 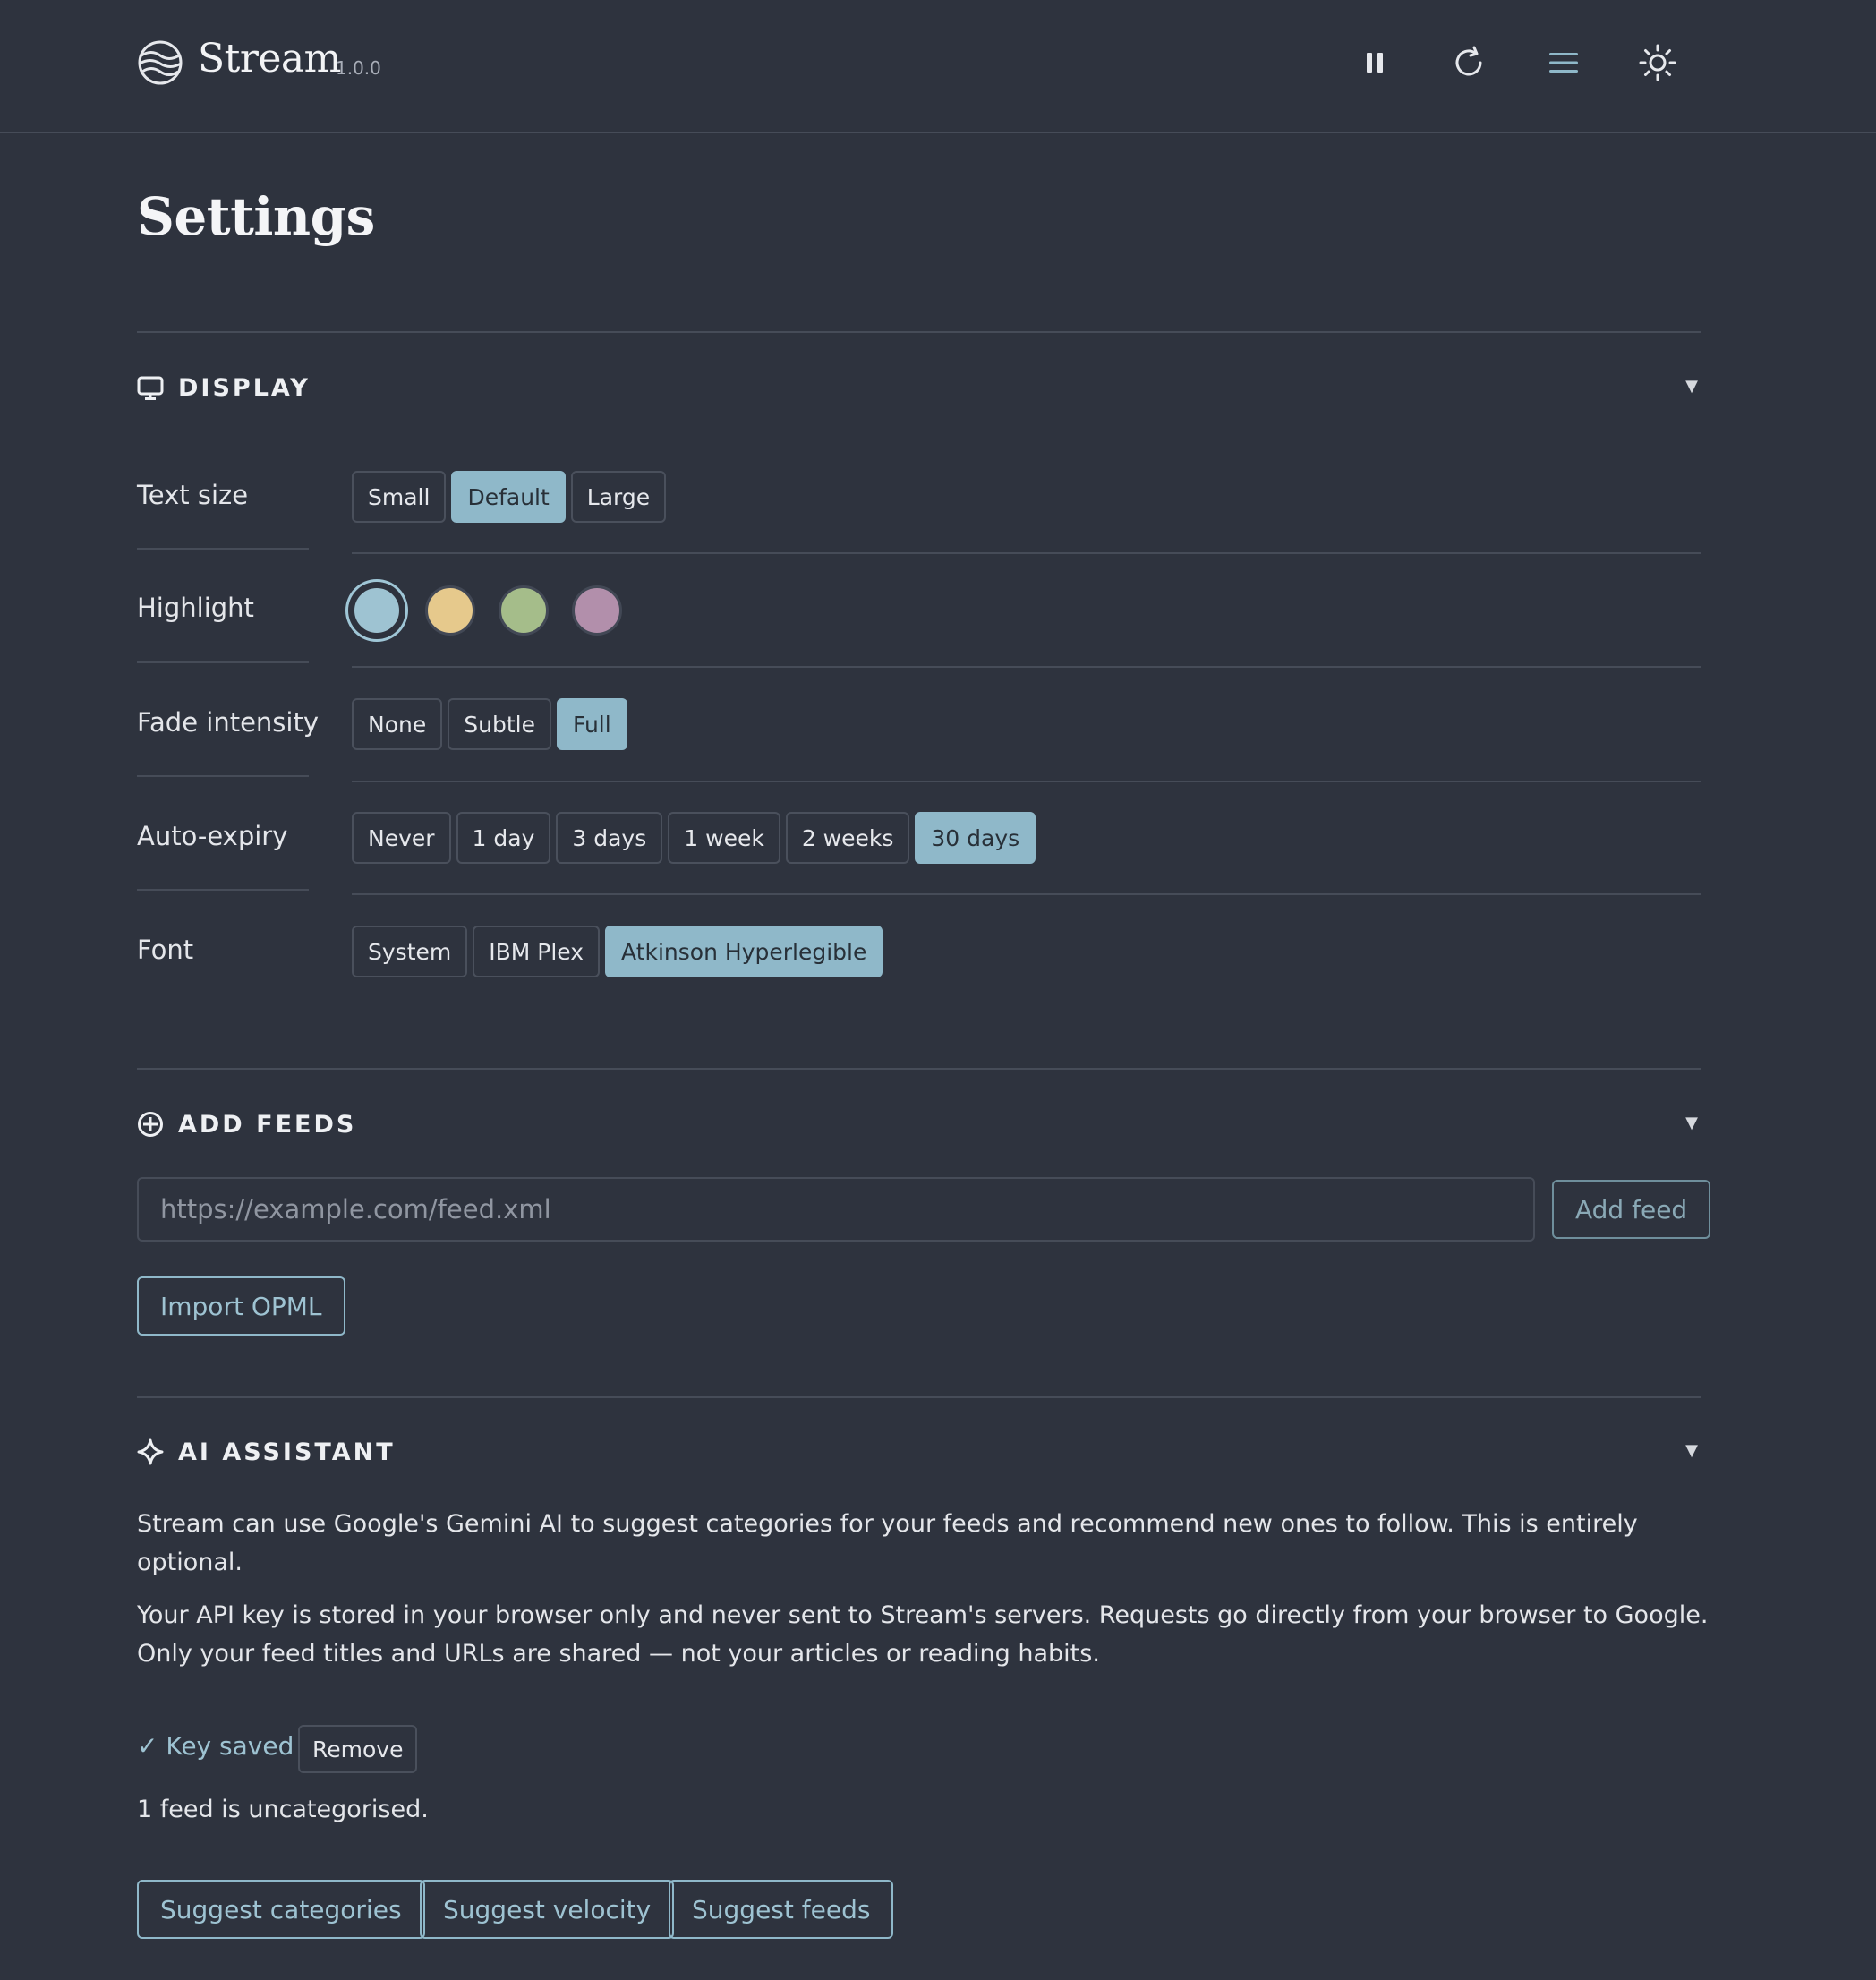 I want to click on expiry-1-week-button: 1 week, so click(x=724, y=838).